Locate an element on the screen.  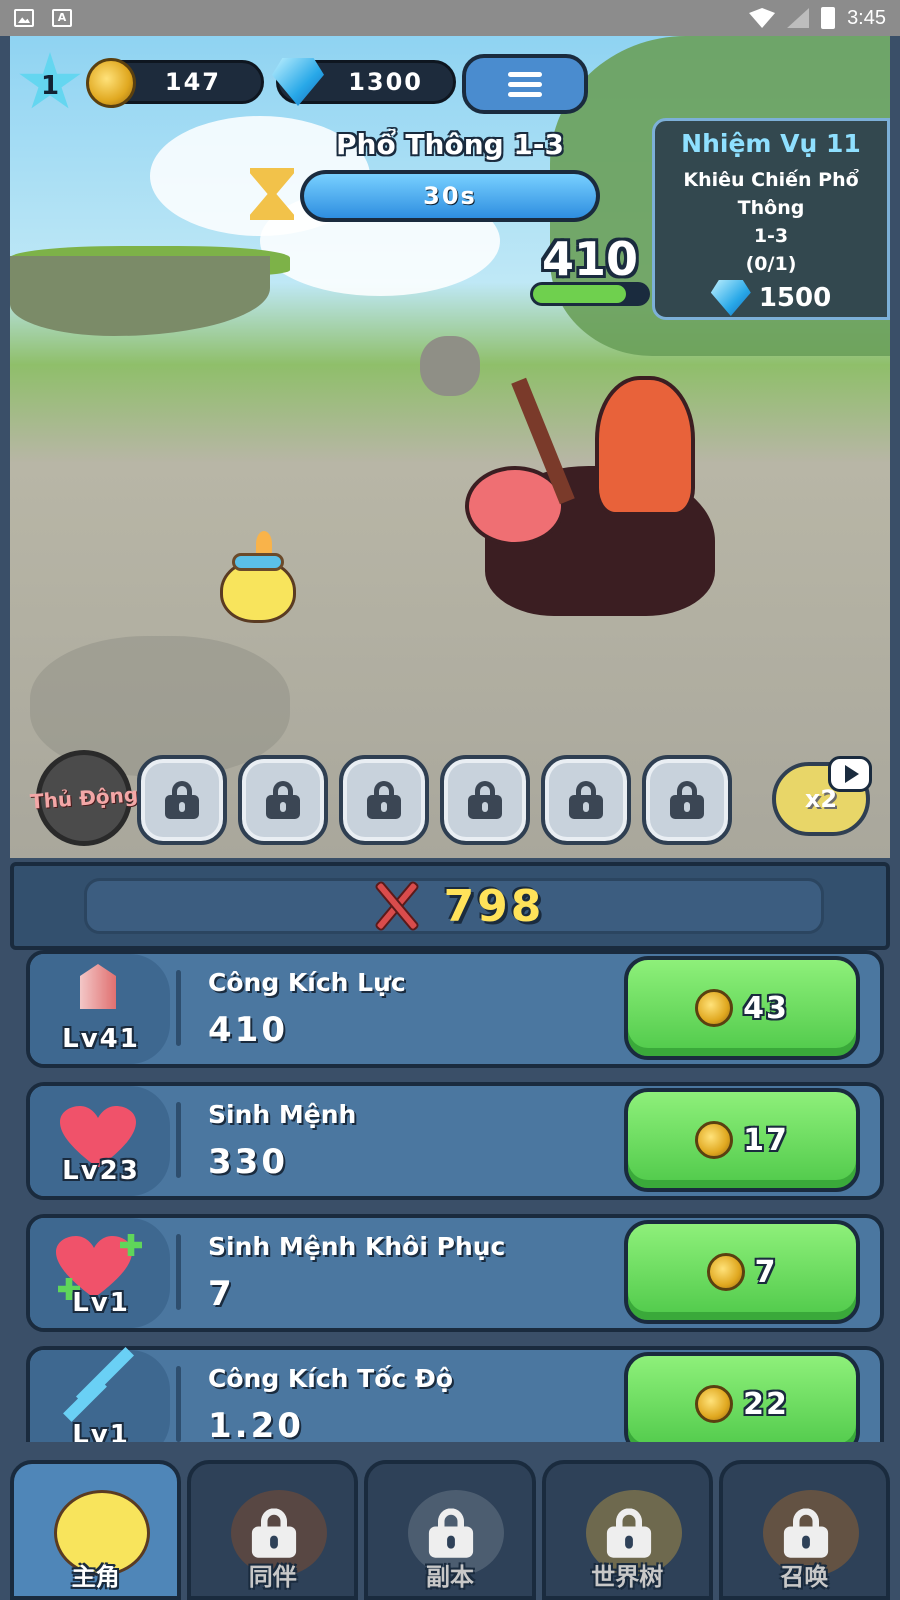
bottom-tab-bar: 主角 同伴 副本 世界树 召唤 is located at coordinates (450, 1530).